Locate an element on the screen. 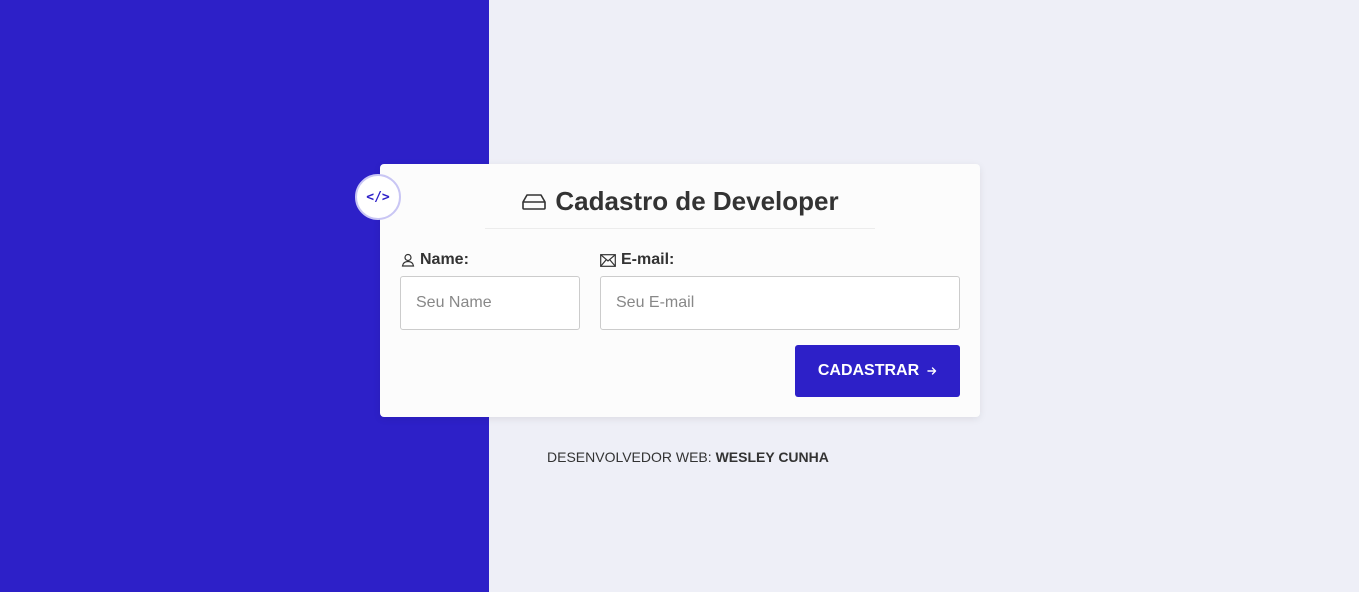 The image size is (1359, 592). title-divider is located at coordinates (680, 228).